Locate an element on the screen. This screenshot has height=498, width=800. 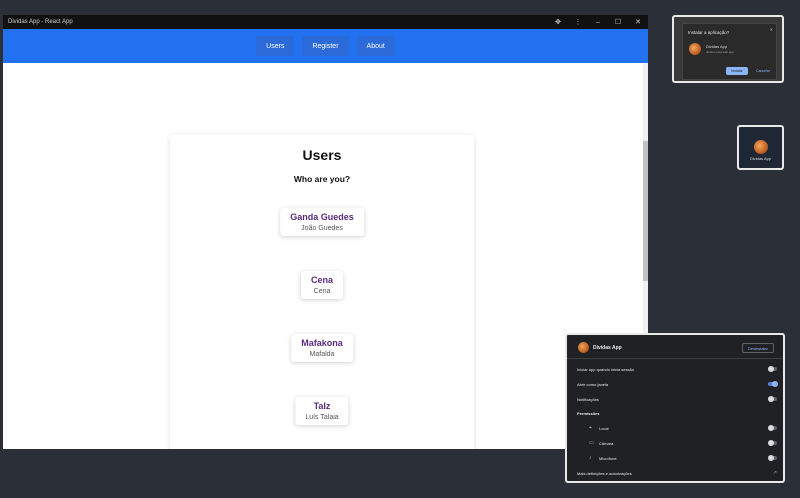
setting-label: Notificações is located at coordinates (588, 399).